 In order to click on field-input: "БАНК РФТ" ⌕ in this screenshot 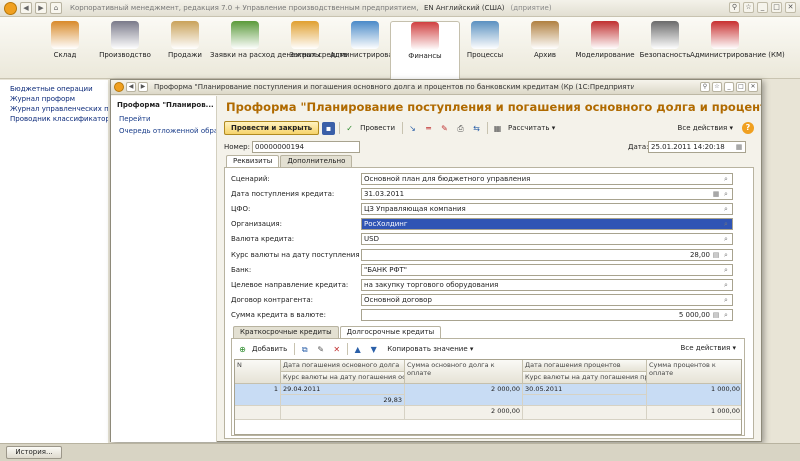, I will do `click(547, 269)`.